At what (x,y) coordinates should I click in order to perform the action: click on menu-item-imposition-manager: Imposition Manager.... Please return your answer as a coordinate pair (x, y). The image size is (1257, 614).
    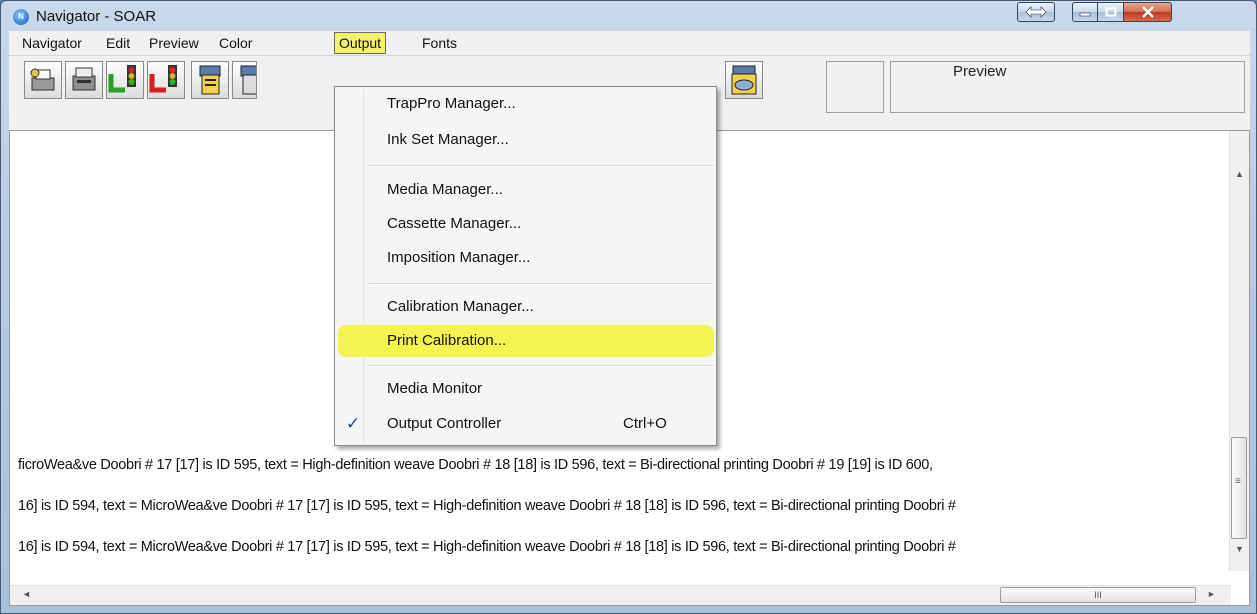
    Looking at the image, I should click on (458, 257).